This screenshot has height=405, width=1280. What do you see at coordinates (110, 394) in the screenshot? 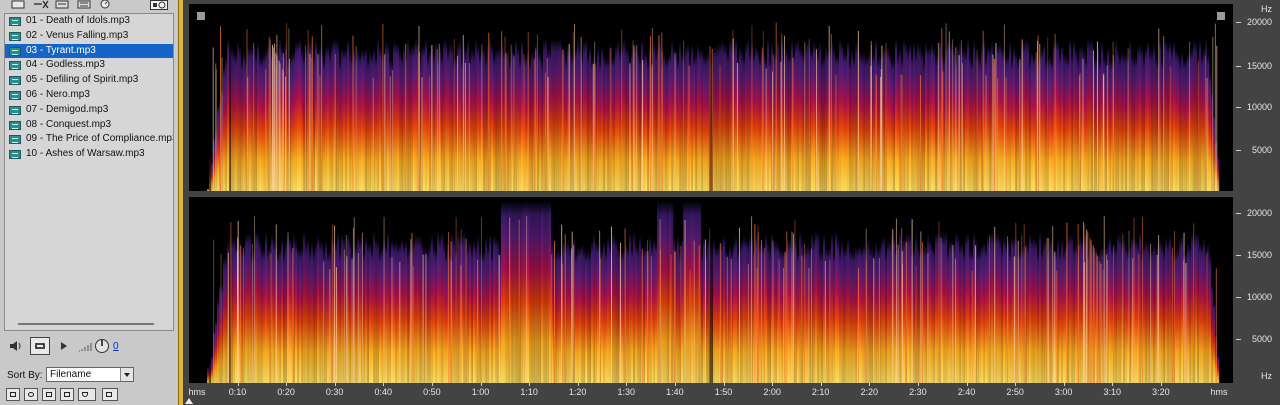
I see `show-full-path-button` at bounding box center [110, 394].